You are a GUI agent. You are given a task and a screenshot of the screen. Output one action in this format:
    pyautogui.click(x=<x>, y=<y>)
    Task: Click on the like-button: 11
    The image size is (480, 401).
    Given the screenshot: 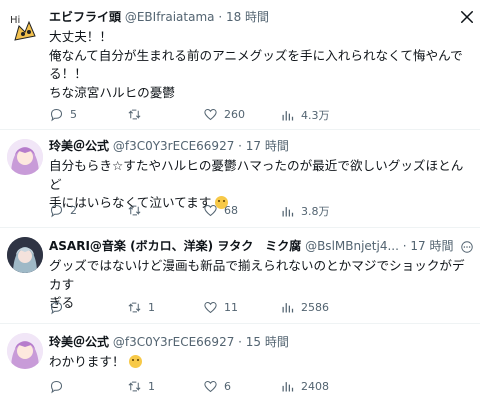 What is the action you would take?
    pyautogui.click(x=220, y=307)
    